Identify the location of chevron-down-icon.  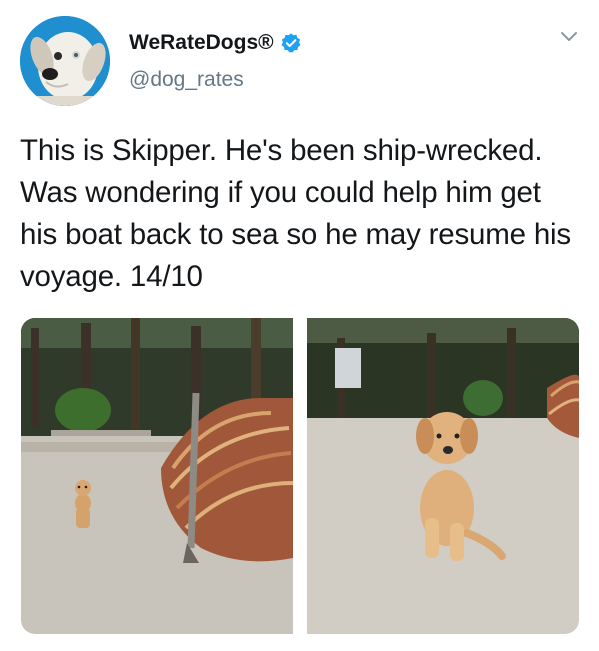
(569, 37).